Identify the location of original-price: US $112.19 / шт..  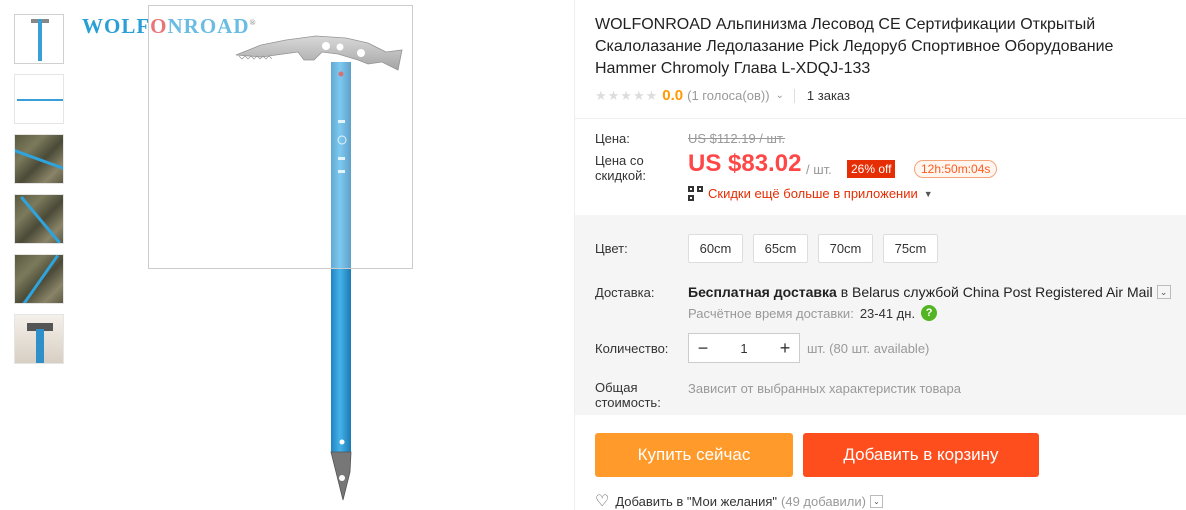
(737, 138).